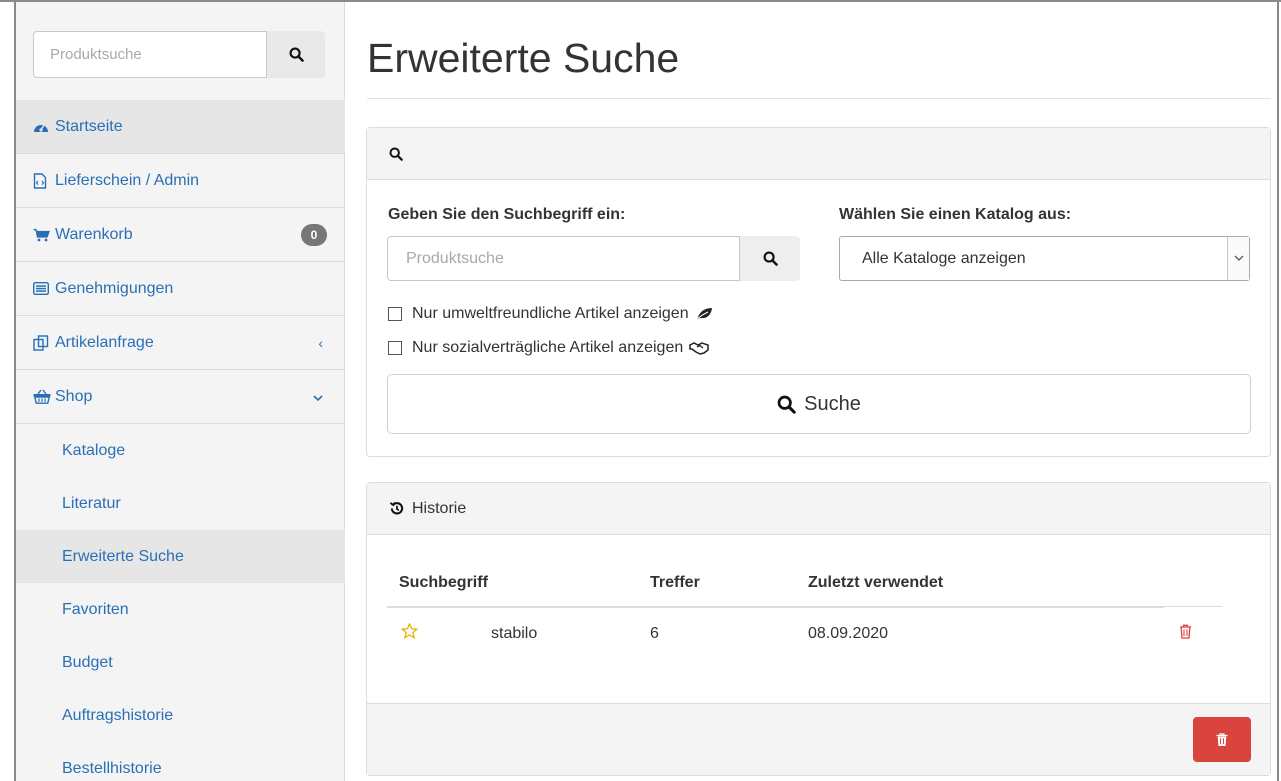  What do you see at coordinates (180, 761) in the screenshot?
I see `sidebar-subitem-bestellhistorie: Bestellhistorie` at bounding box center [180, 761].